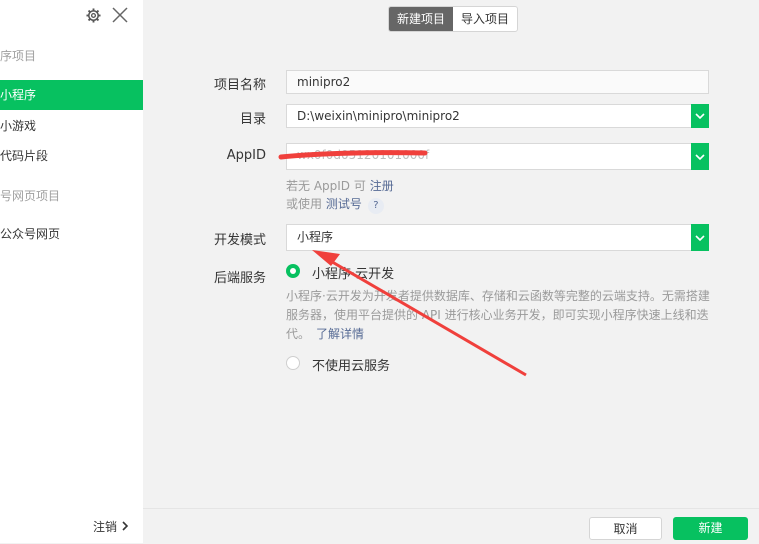  I want to click on directory-dropdown-button, so click(700, 116).